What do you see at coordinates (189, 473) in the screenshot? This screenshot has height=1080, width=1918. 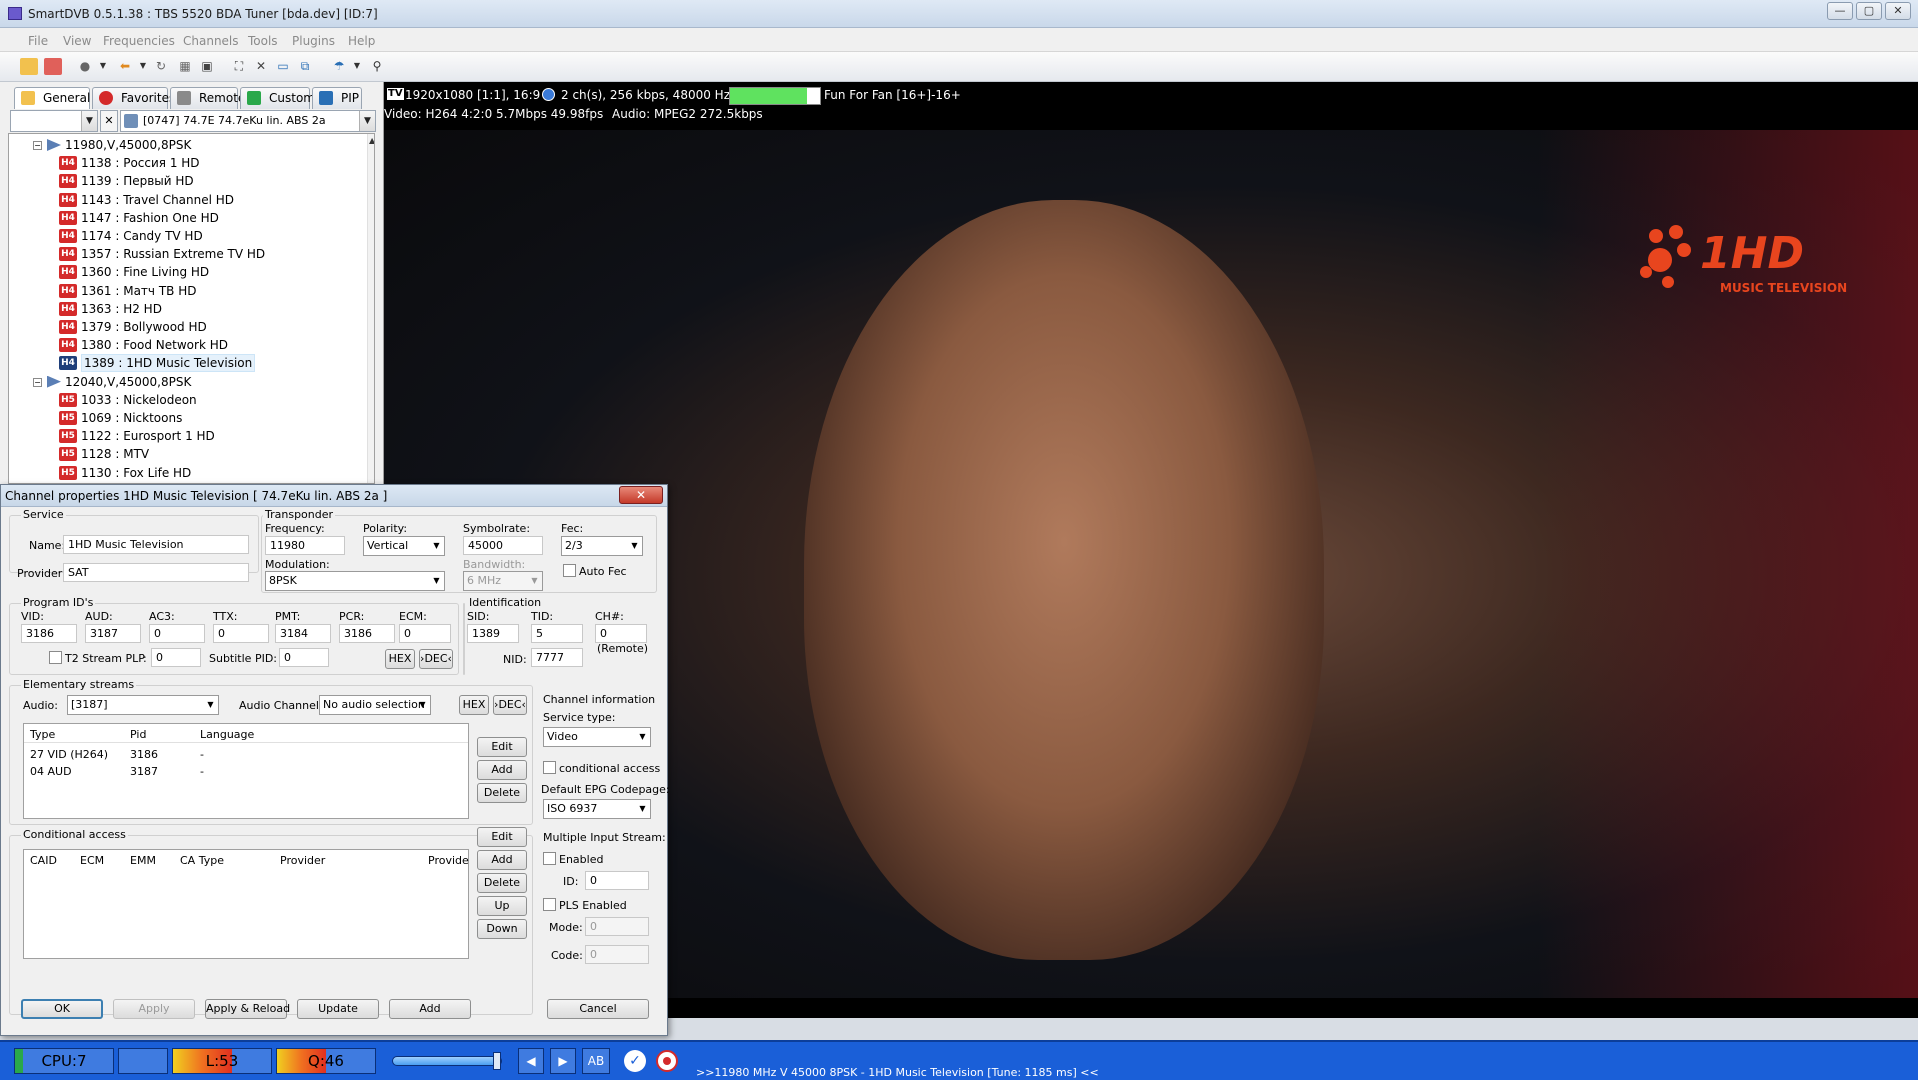 I see `channel-item: H5 1130 : Fox Life HD` at bounding box center [189, 473].